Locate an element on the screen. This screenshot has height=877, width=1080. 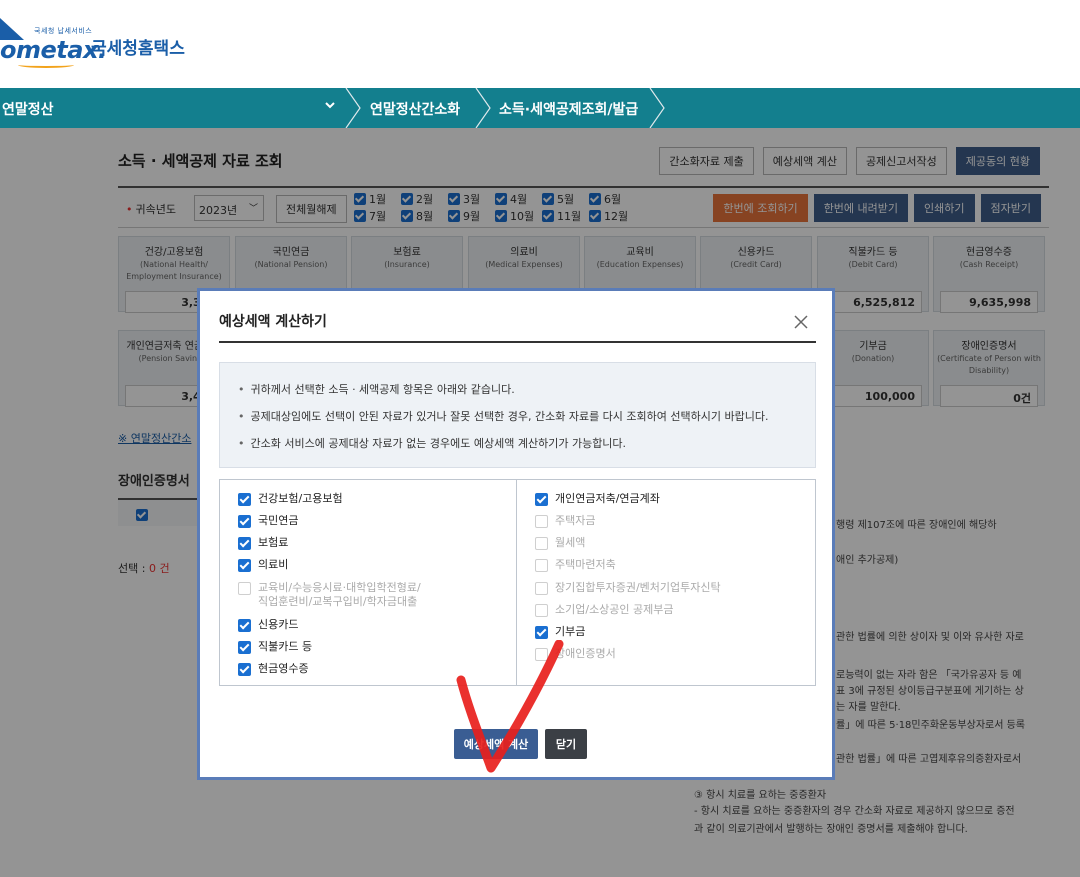
item-donation: 기부금 is located at coordinates (560, 632).